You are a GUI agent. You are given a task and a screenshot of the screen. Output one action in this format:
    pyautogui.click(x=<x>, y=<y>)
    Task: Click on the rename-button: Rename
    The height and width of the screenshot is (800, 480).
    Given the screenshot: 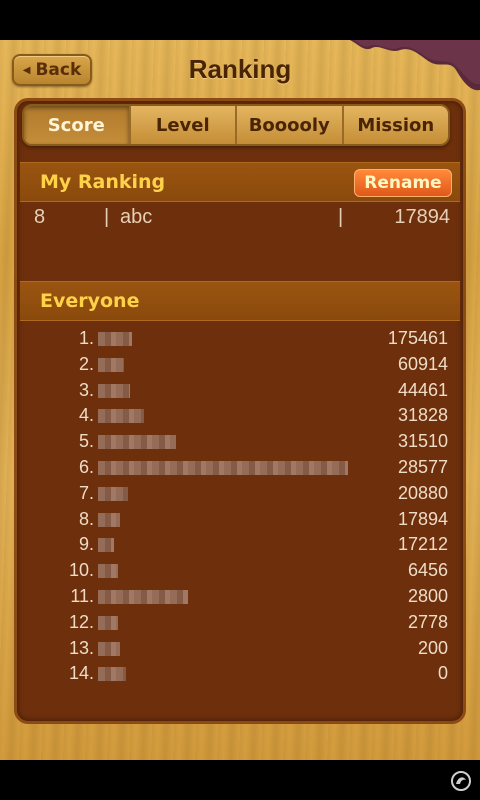 What is the action you would take?
    pyautogui.click(x=403, y=183)
    